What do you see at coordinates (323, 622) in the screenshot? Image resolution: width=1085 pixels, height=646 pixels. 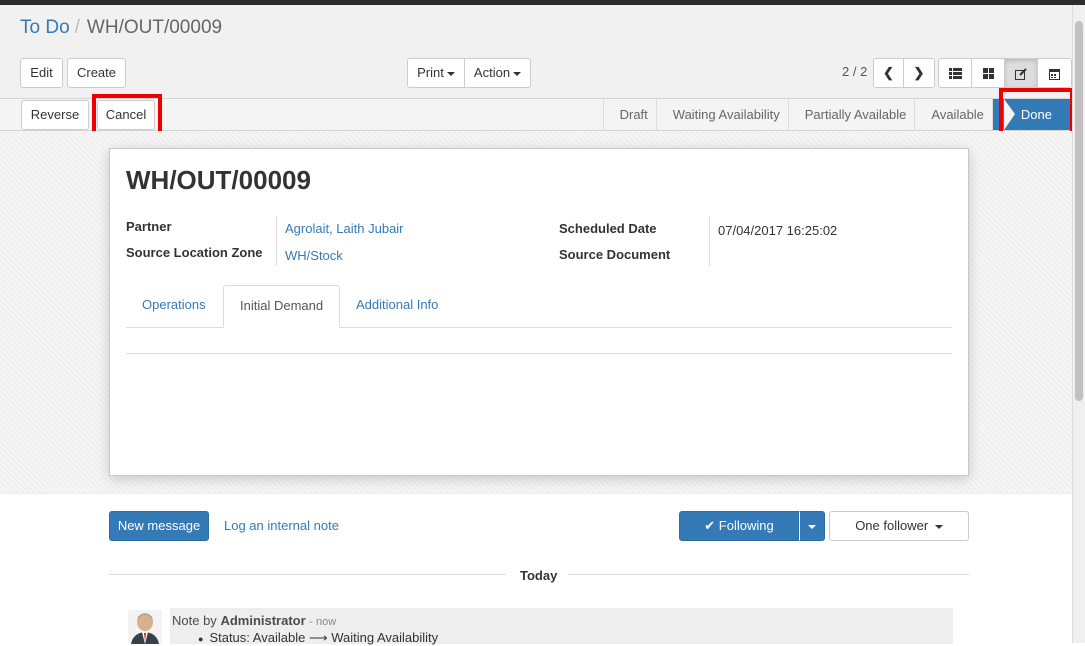 I see `message-time: - now` at bounding box center [323, 622].